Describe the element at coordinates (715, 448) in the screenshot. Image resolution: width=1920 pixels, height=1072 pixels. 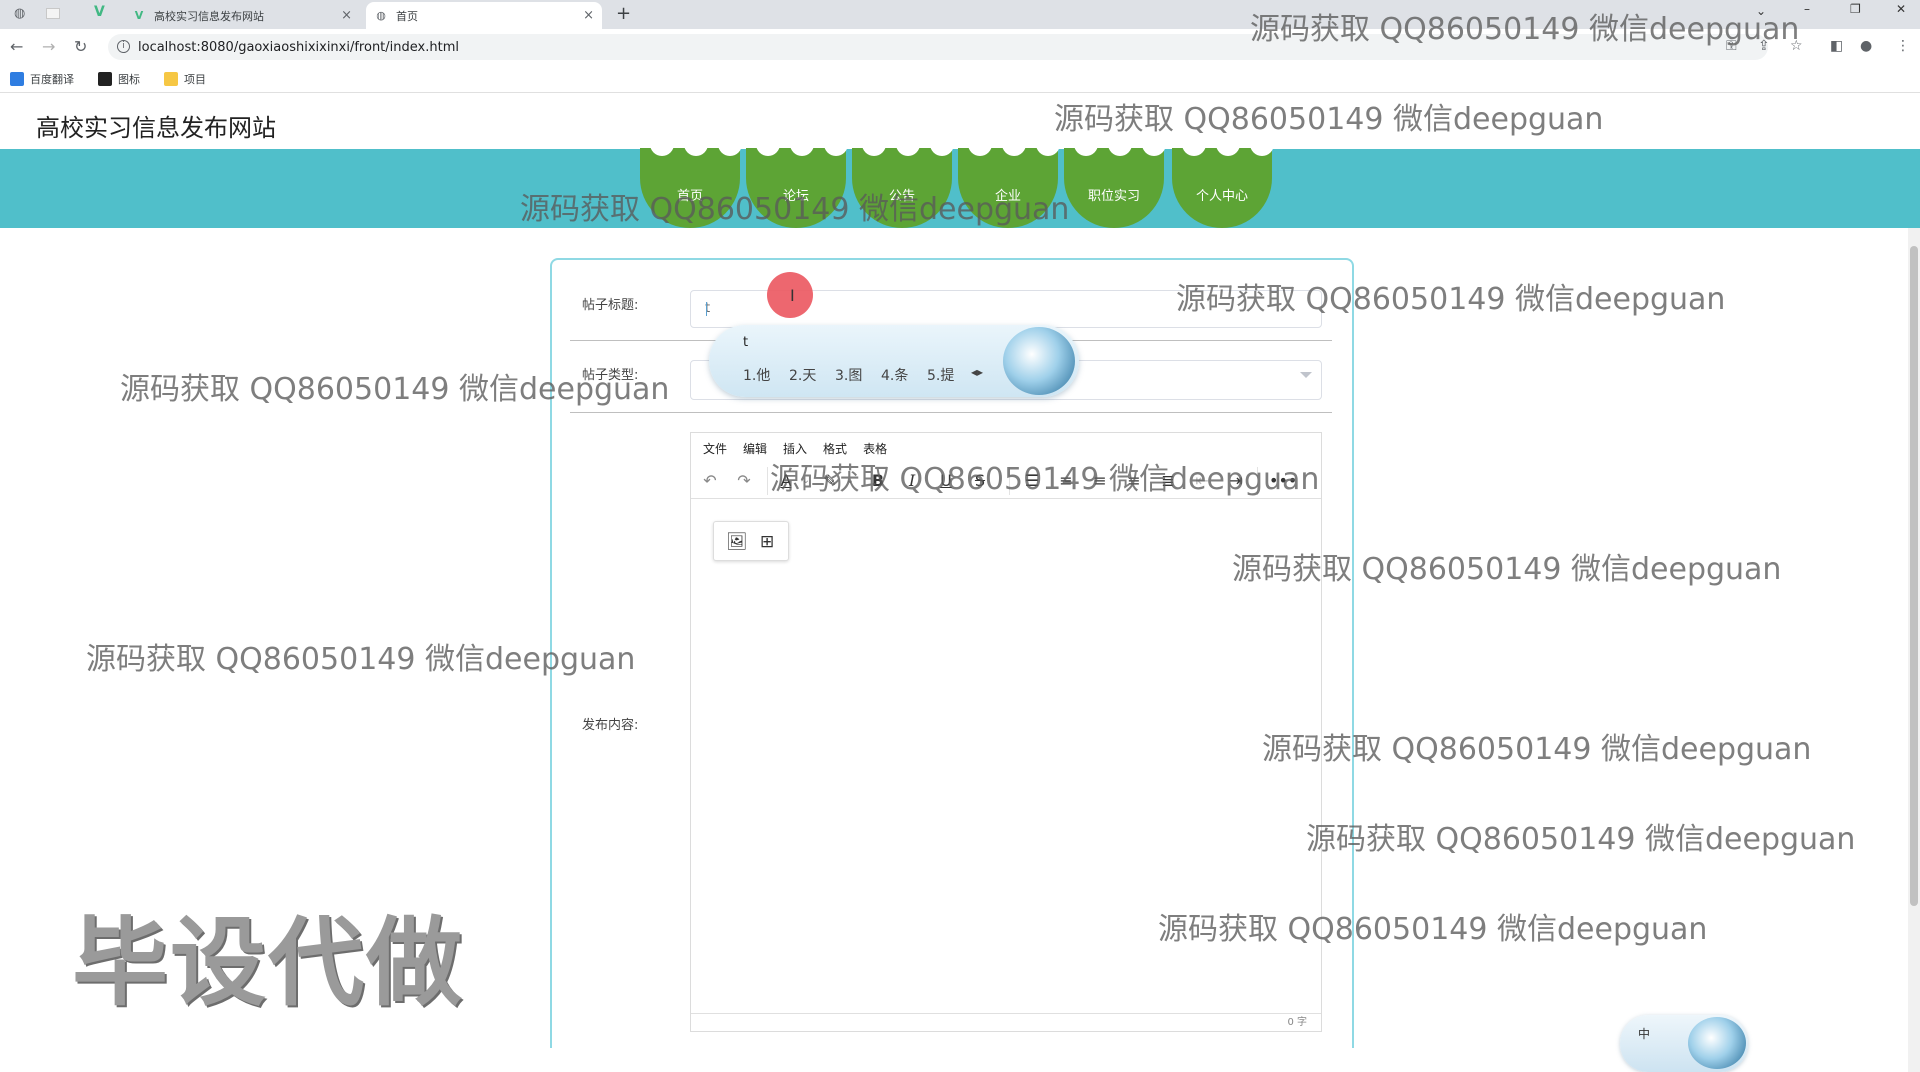
I see `menu-file: 文件` at that location.